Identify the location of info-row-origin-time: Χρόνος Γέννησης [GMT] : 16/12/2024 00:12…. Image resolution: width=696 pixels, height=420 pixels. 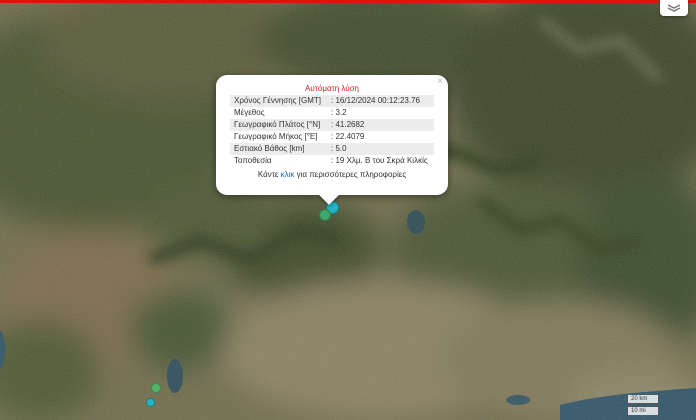
(332, 101).